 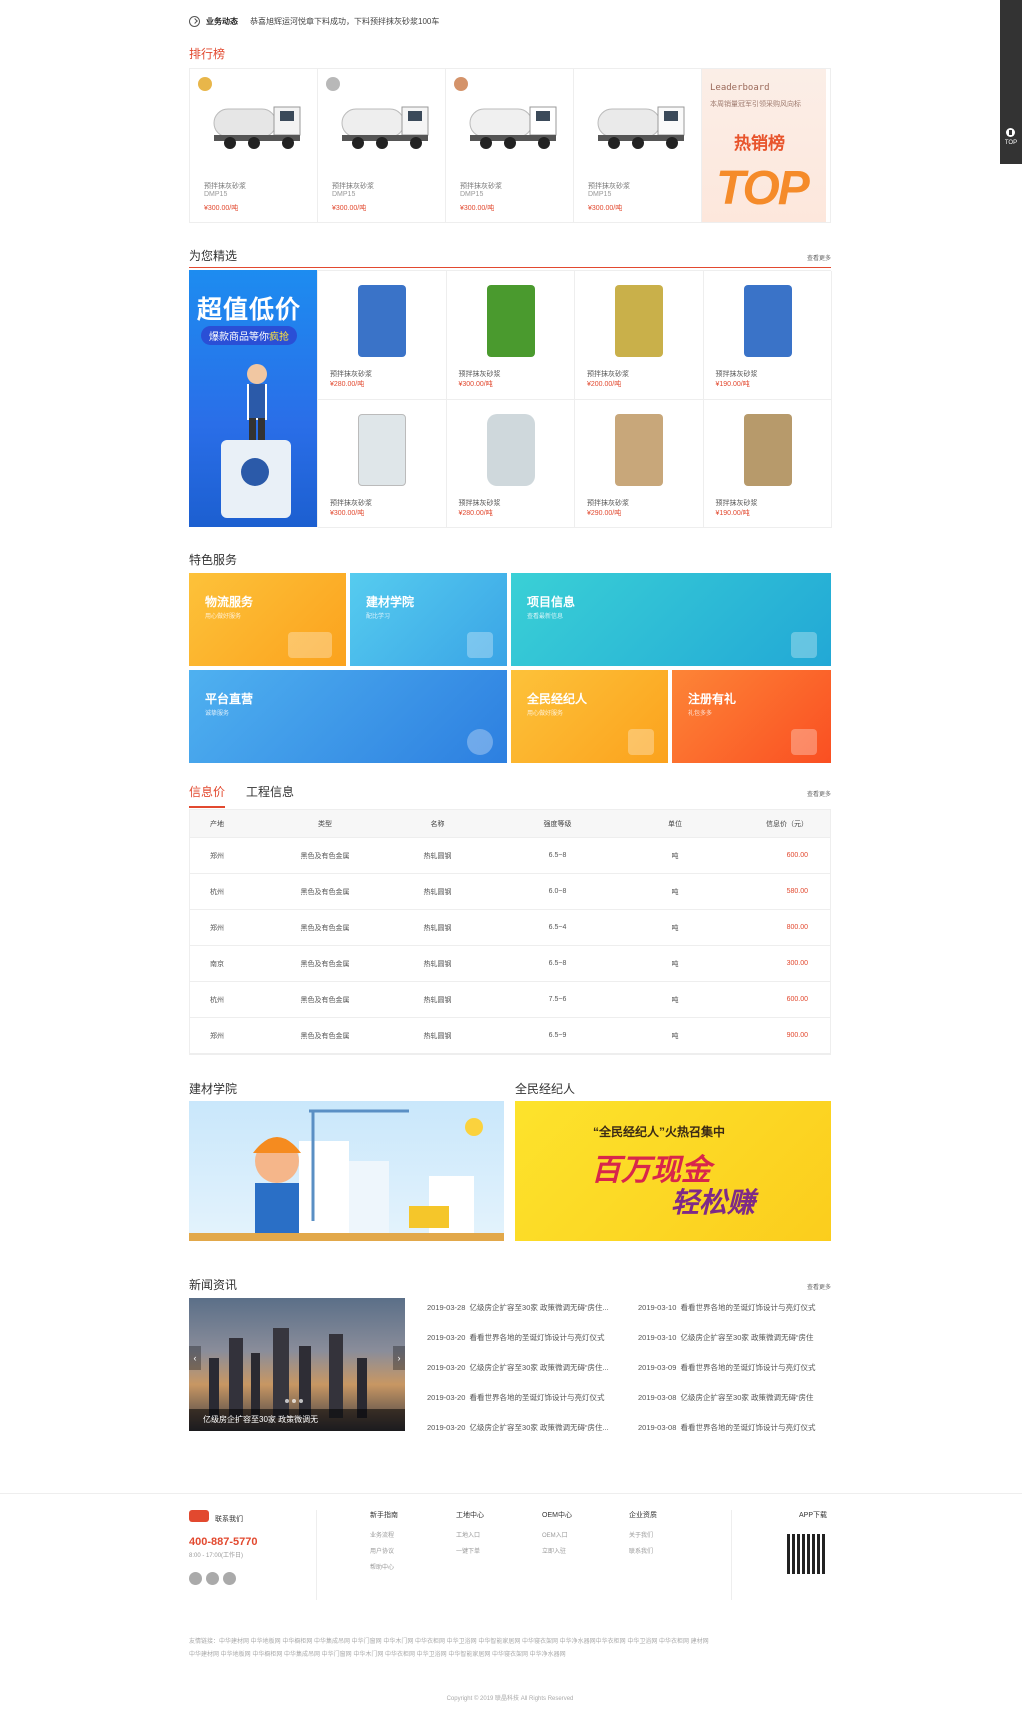 I want to click on weibo-icon, so click(x=212, y=1578).